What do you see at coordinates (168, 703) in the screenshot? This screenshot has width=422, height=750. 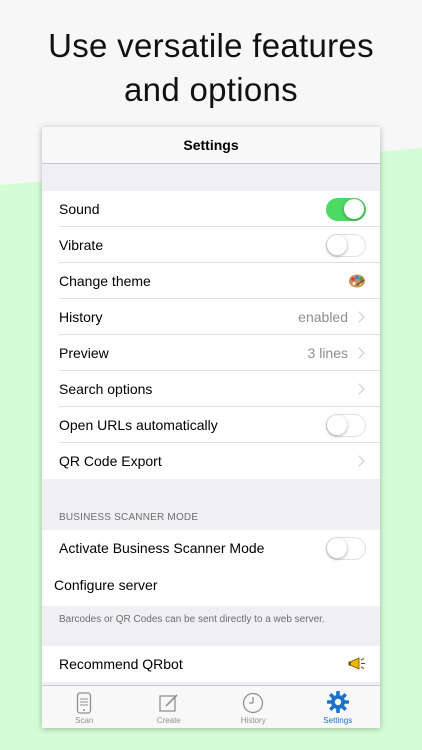 I see `edit-icon` at bounding box center [168, 703].